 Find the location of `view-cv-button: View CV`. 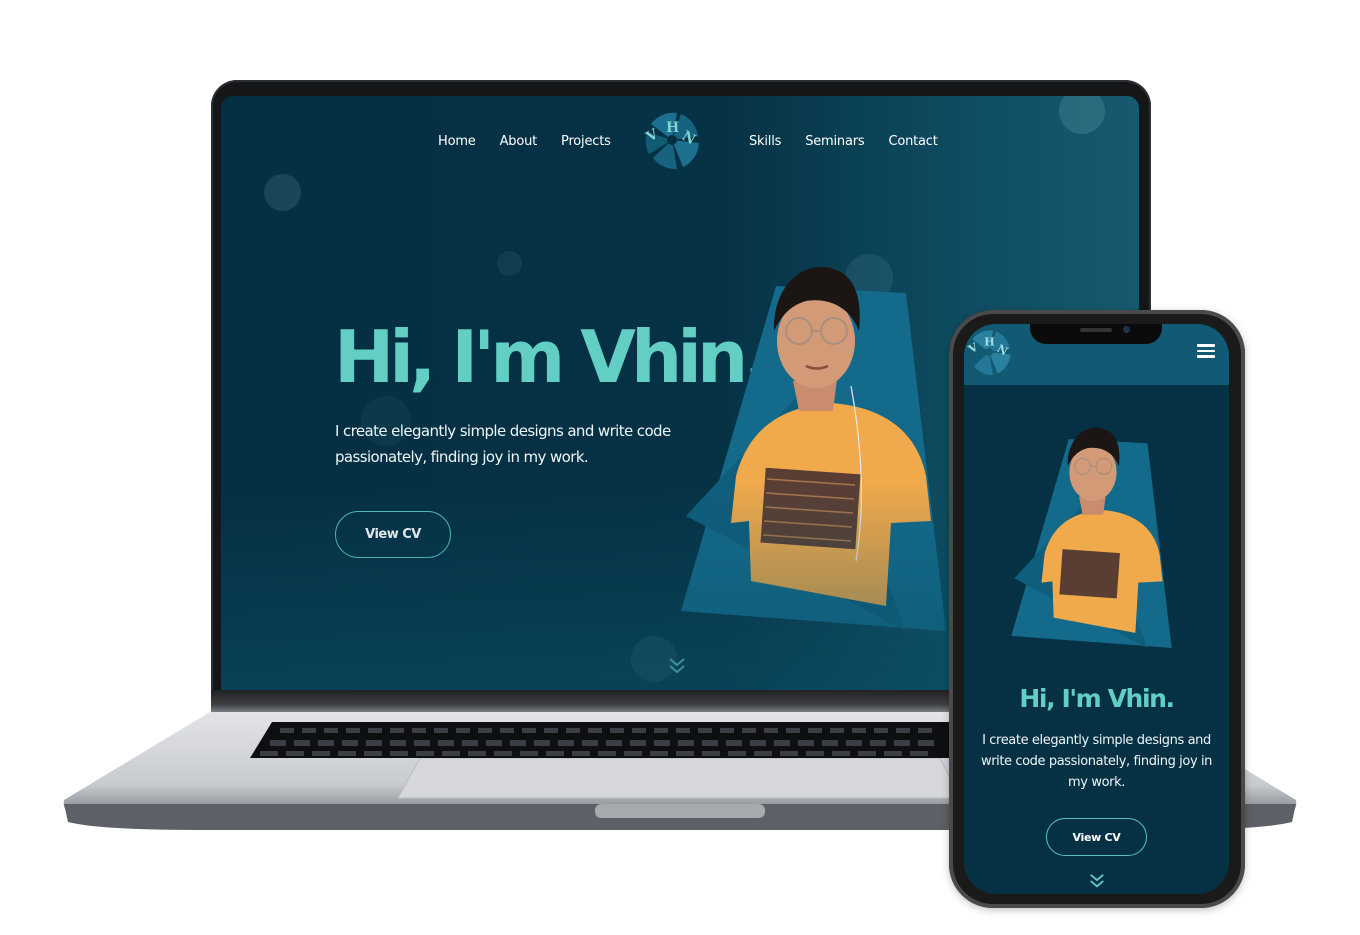

view-cv-button: View CV is located at coordinates (393, 534).